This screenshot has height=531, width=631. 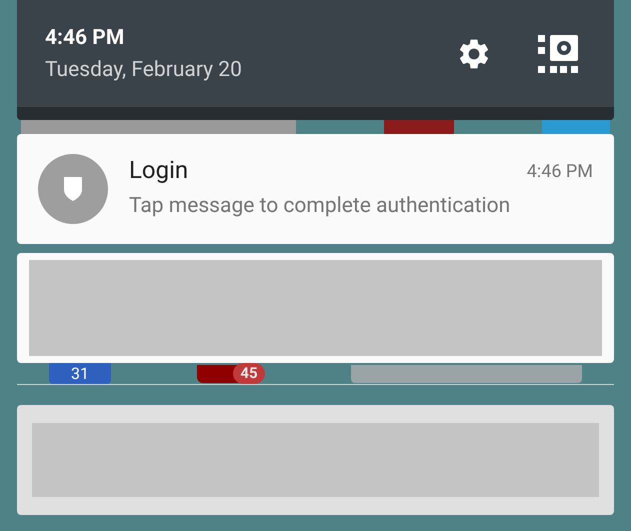 What do you see at coordinates (249, 373) in the screenshot?
I see `badge-count: 45` at bounding box center [249, 373].